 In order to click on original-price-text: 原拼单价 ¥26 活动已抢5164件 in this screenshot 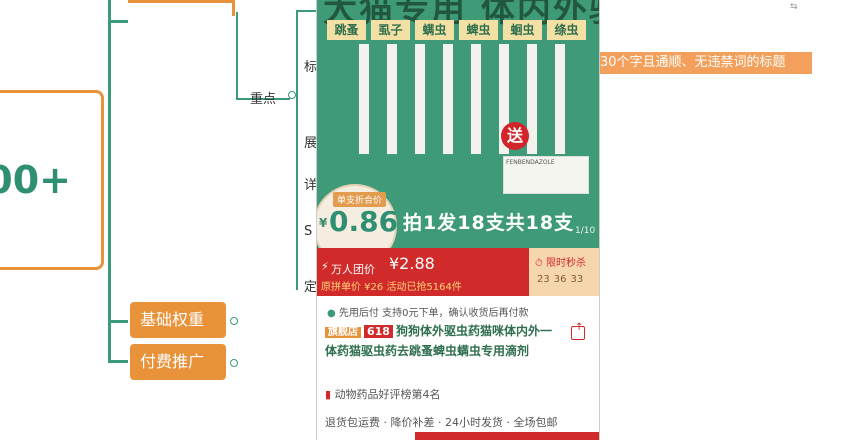, I will do `click(391, 287)`.